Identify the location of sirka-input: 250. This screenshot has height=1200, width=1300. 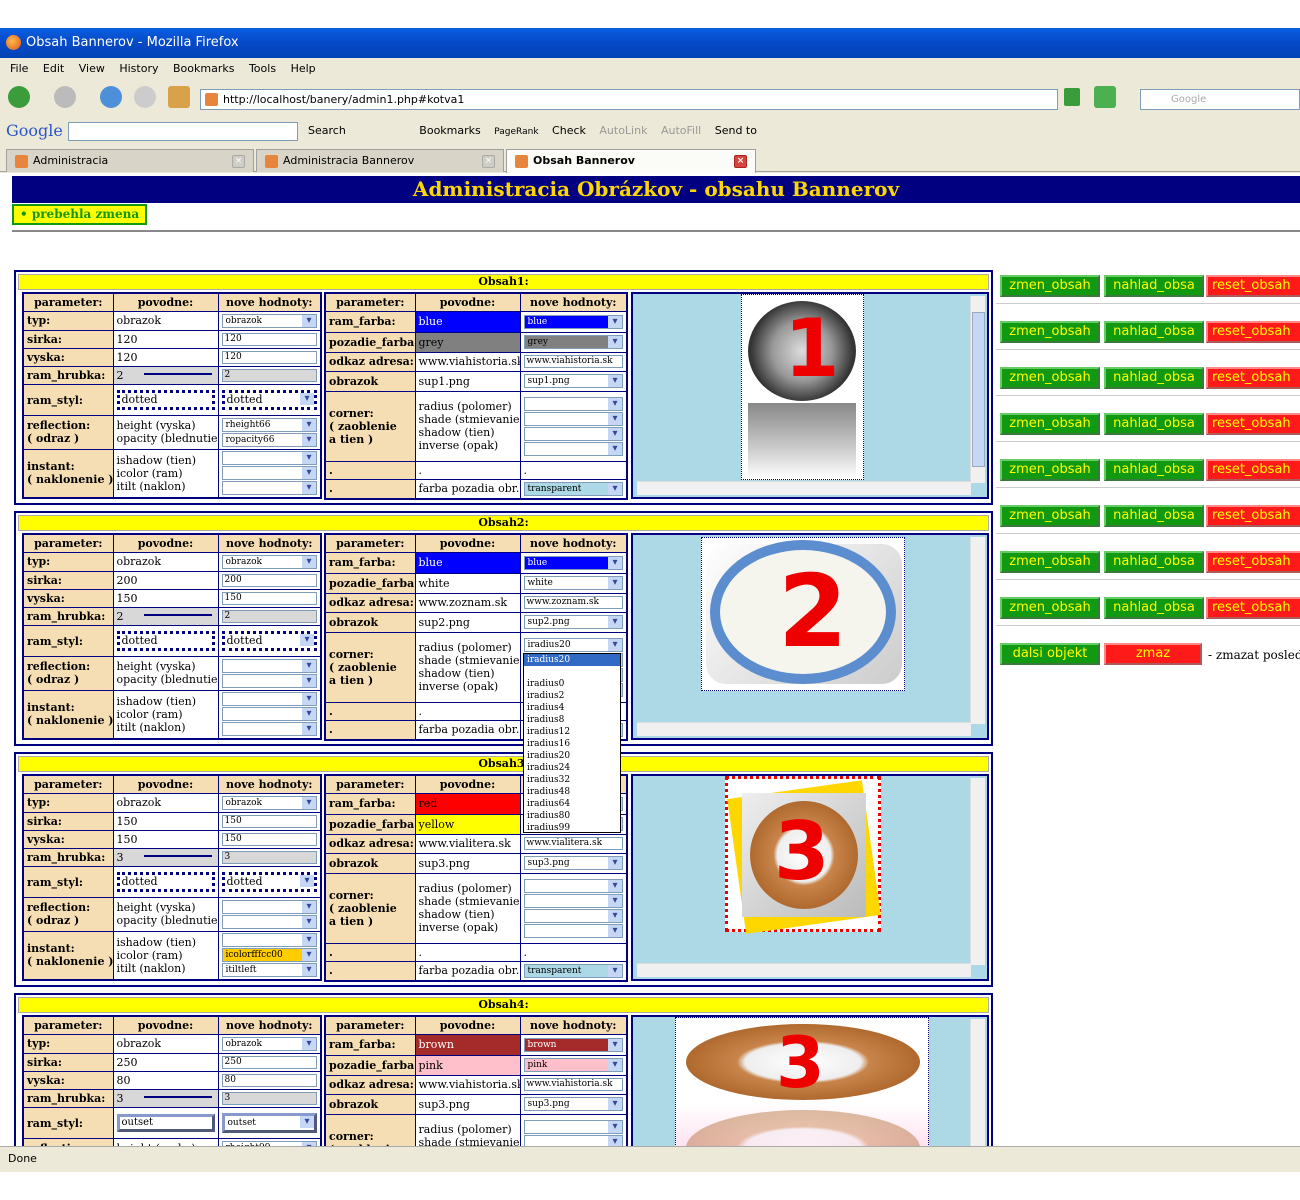
(269, 1062).